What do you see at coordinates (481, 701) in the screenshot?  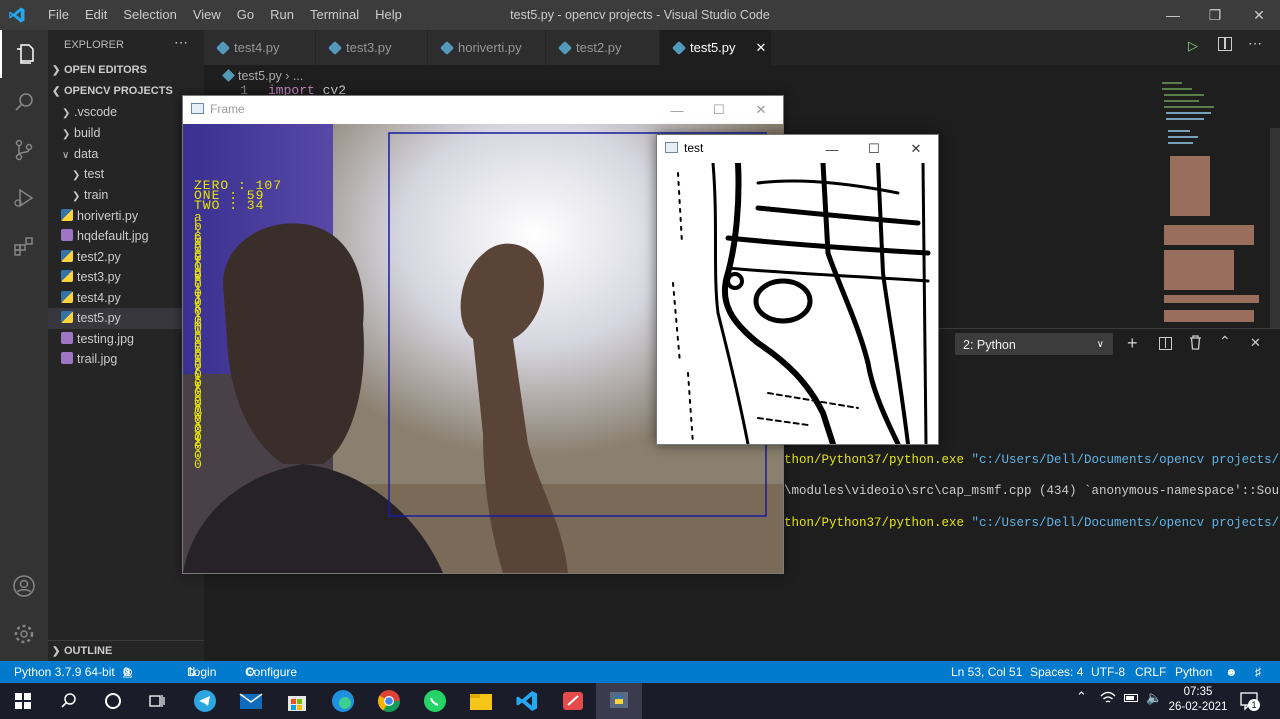 I see `file-explorer-icon` at bounding box center [481, 701].